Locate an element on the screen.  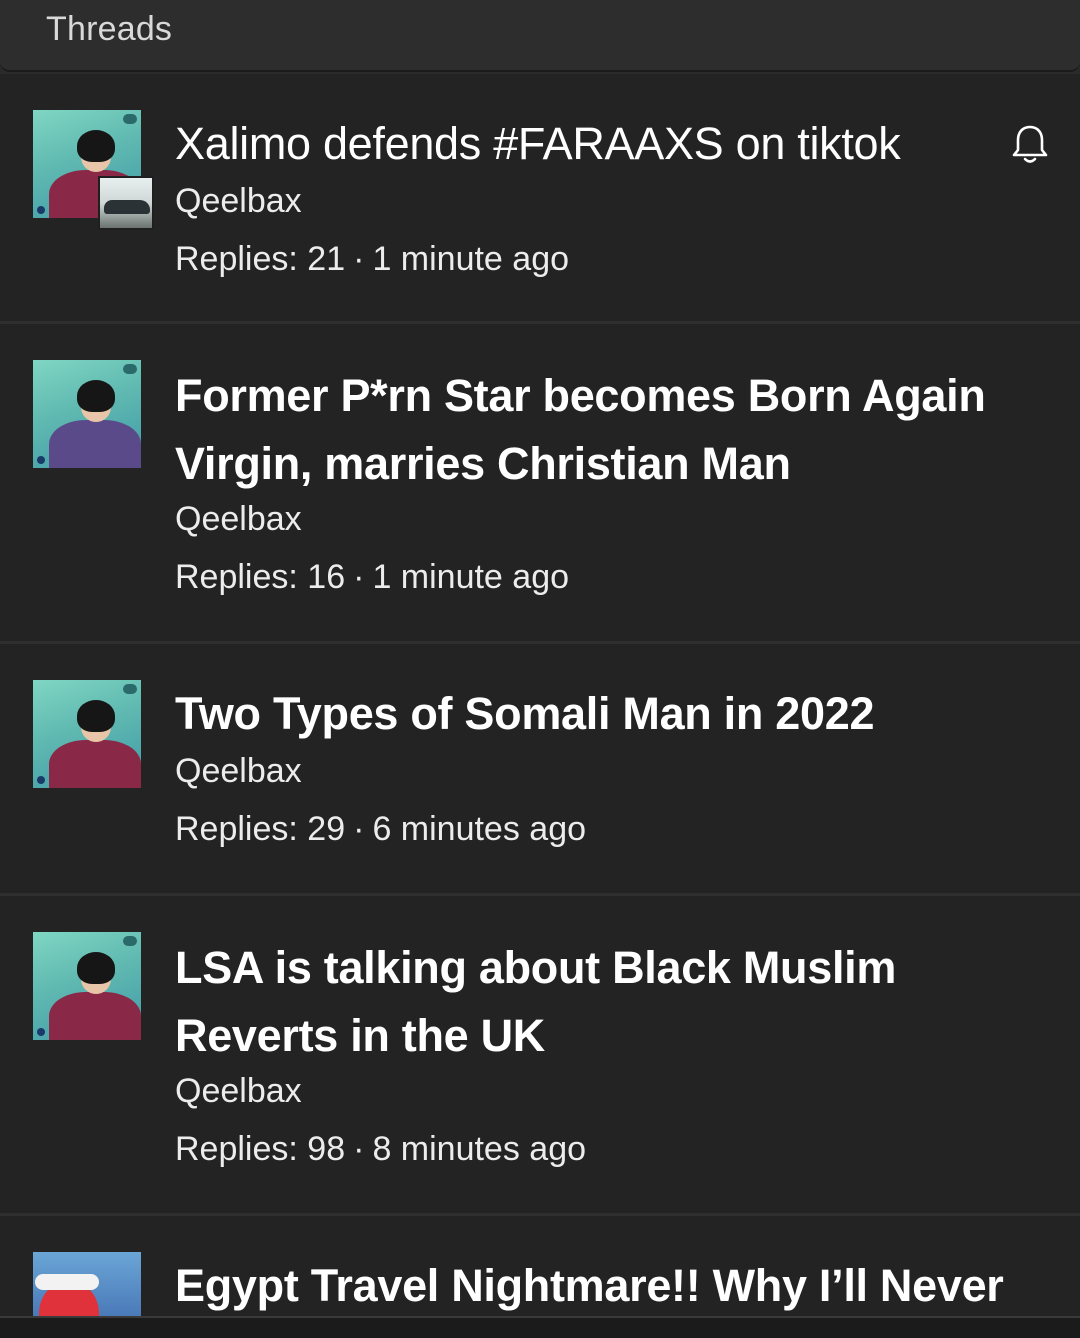
thread-title: Xalimo defends #FARAAXS on tiktok is located at coordinates (595, 144).